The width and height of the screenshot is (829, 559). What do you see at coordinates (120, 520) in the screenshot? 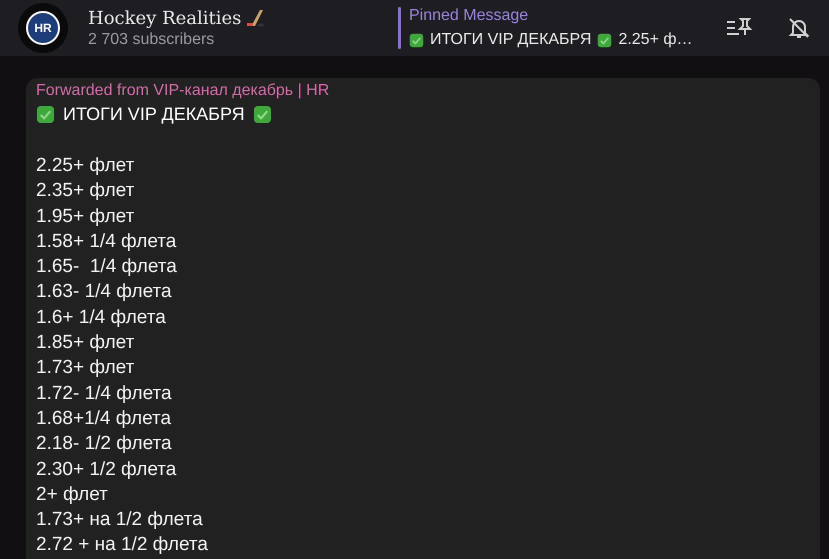
I see `message-line: 1.73+ на 1/2 флета` at bounding box center [120, 520].